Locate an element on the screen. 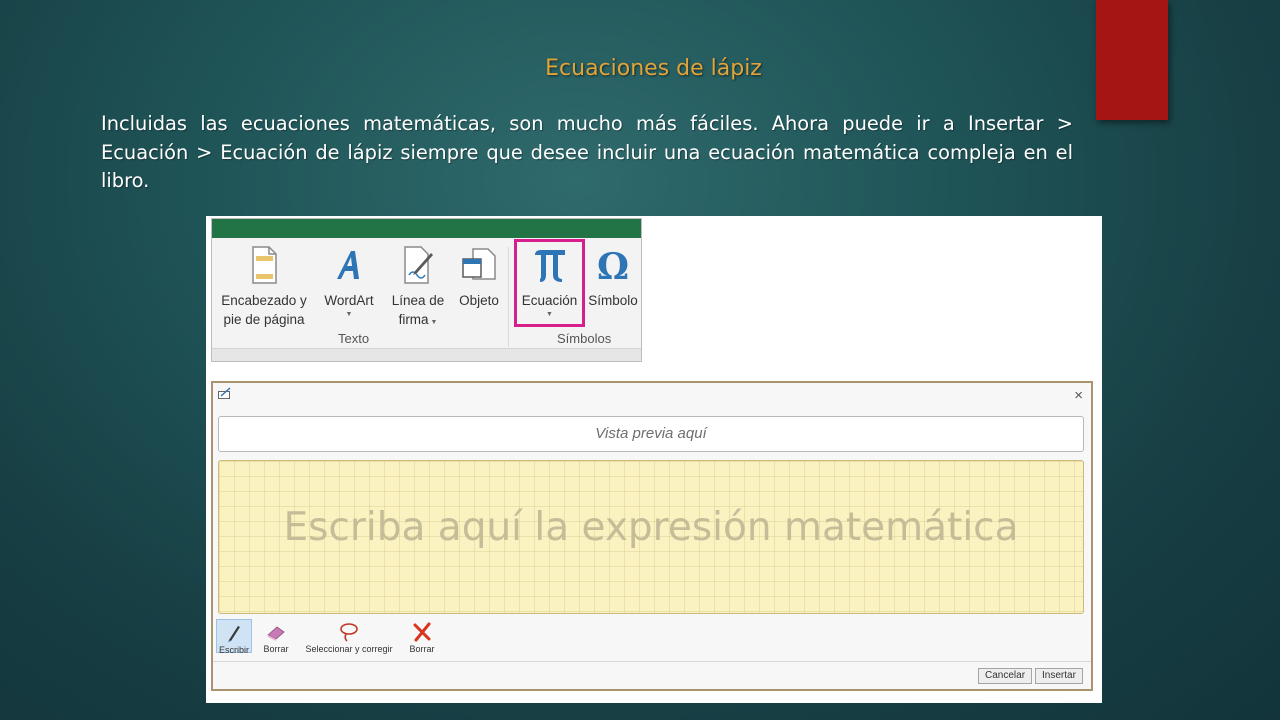  ink-hint-text: Escriba aquí la expresión matemática is located at coordinates (651, 527).